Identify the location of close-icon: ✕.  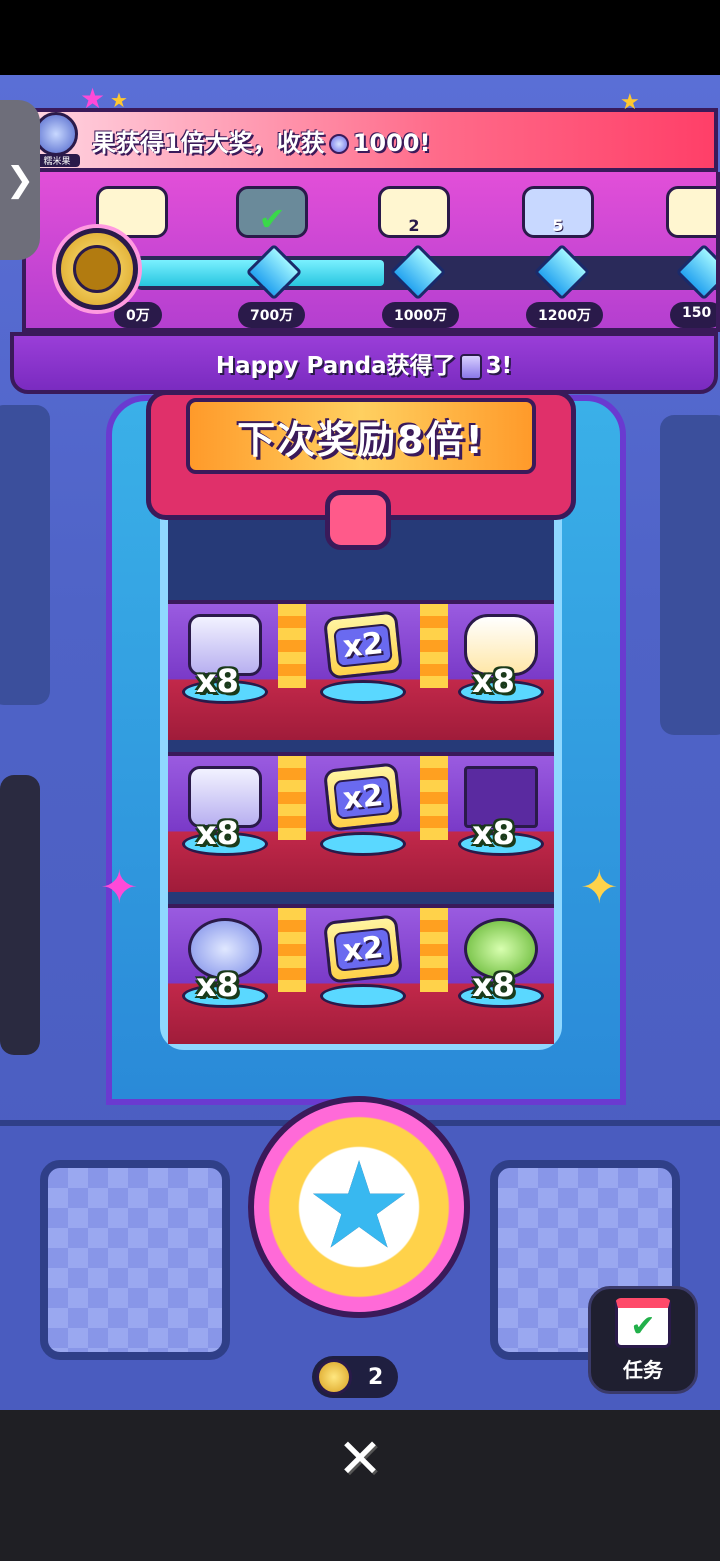
(360, 1458).